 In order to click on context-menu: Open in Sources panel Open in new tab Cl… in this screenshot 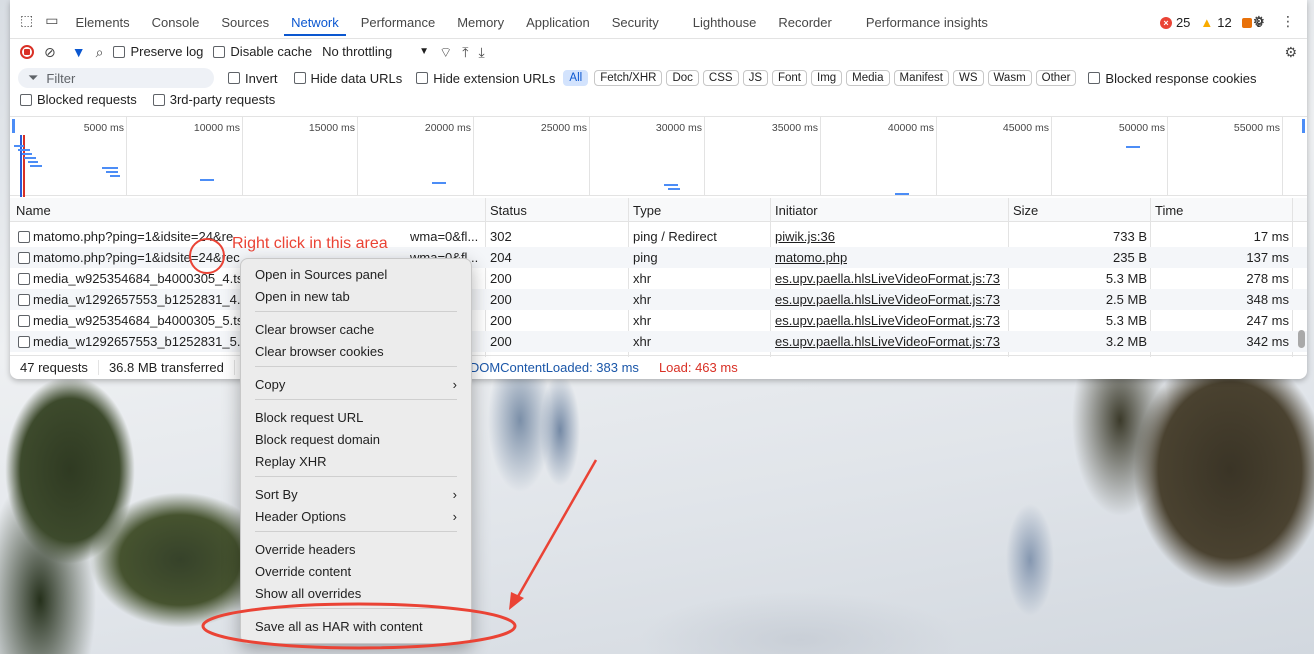, I will do `click(356, 451)`.